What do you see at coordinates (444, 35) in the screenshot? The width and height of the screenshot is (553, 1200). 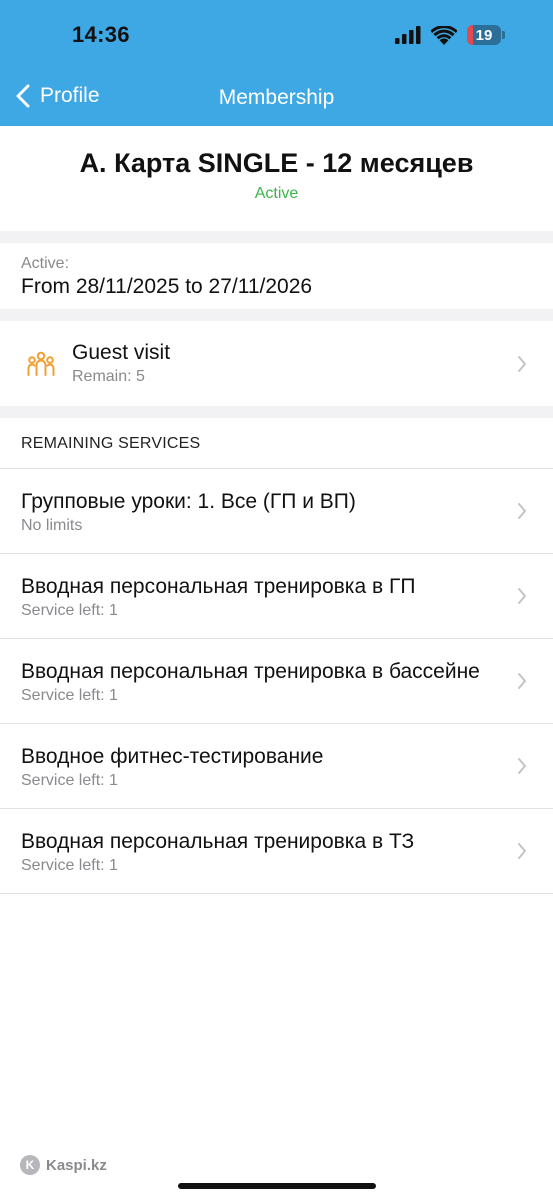 I see `wifi-icon` at bounding box center [444, 35].